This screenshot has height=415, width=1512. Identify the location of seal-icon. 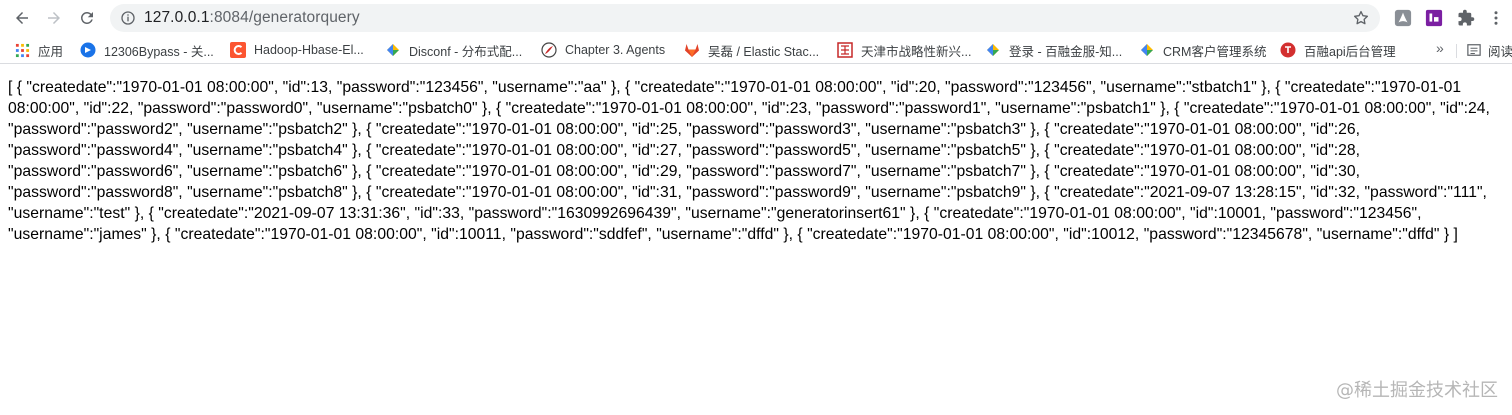
(845, 50).